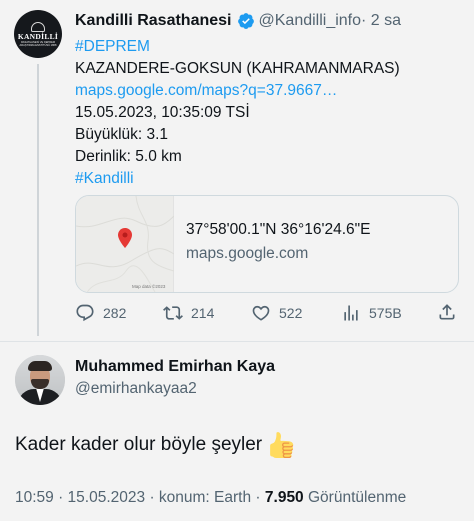  Describe the element at coordinates (188, 313) in the screenshot. I see `retweet-button: 214` at that location.